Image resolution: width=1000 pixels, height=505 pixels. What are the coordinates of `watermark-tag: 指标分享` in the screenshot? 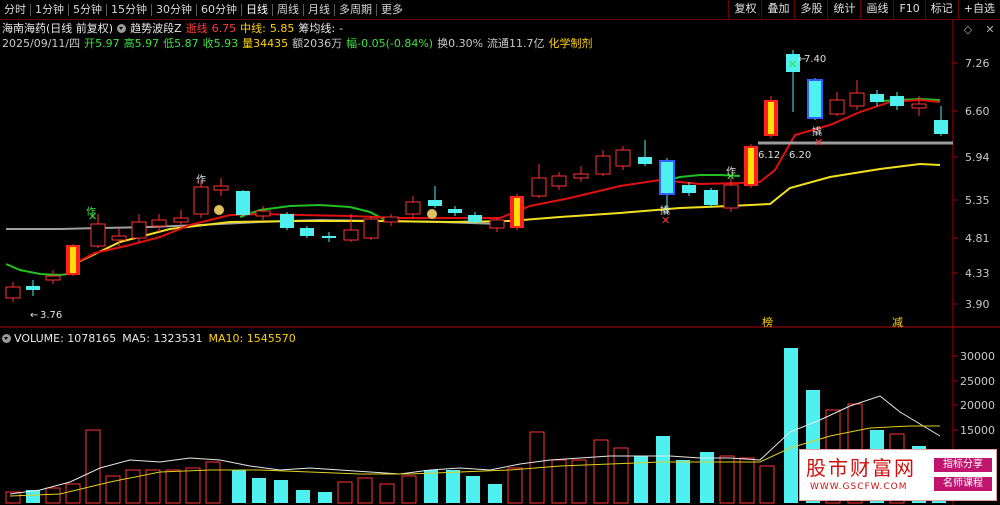 It's located at (963, 465).